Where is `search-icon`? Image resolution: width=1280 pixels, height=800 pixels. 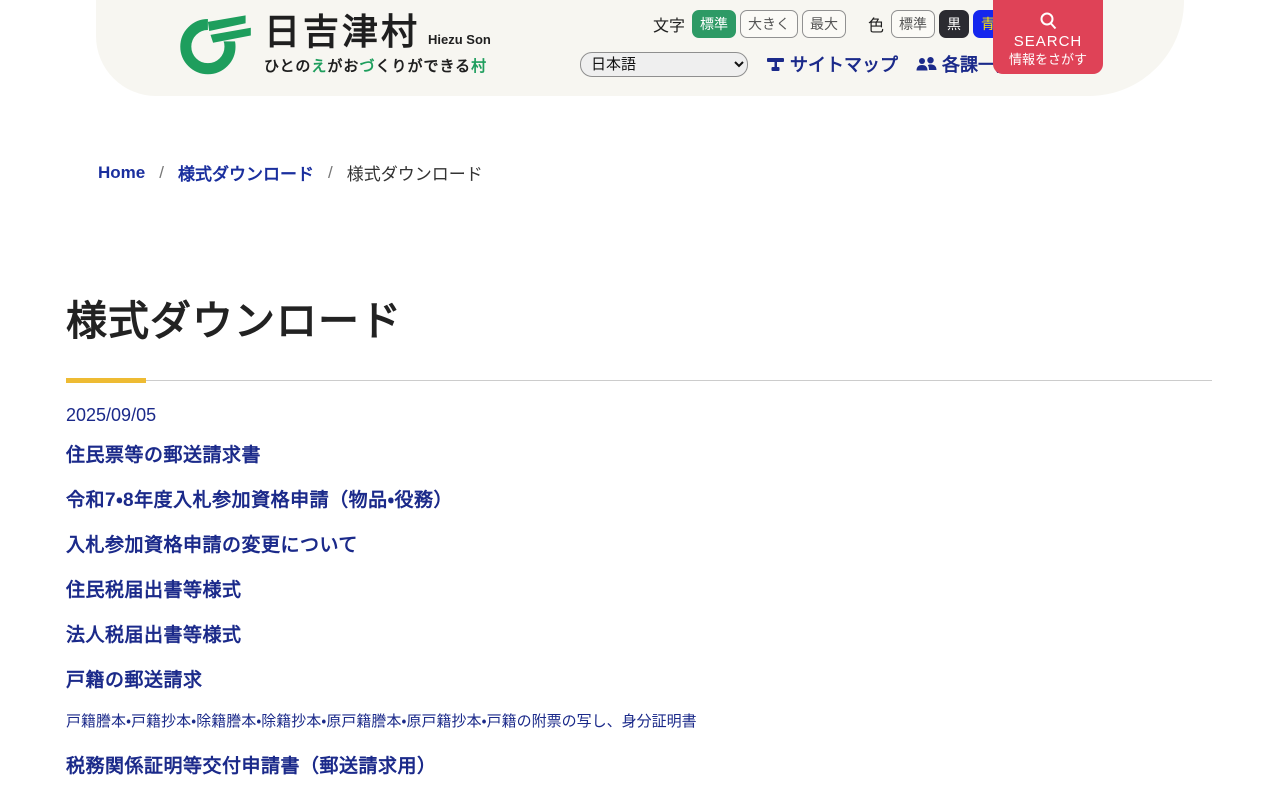
search-icon is located at coordinates (1048, 21).